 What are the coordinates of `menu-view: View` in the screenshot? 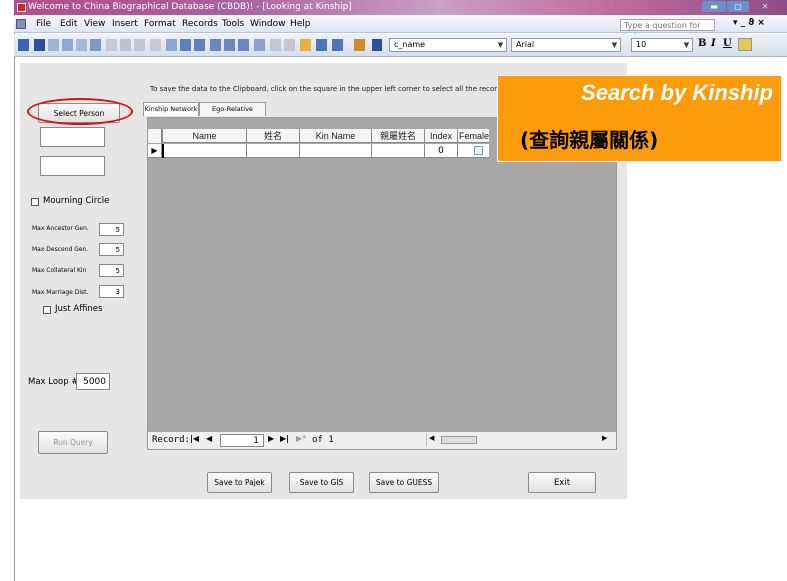 It's located at (94, 24).